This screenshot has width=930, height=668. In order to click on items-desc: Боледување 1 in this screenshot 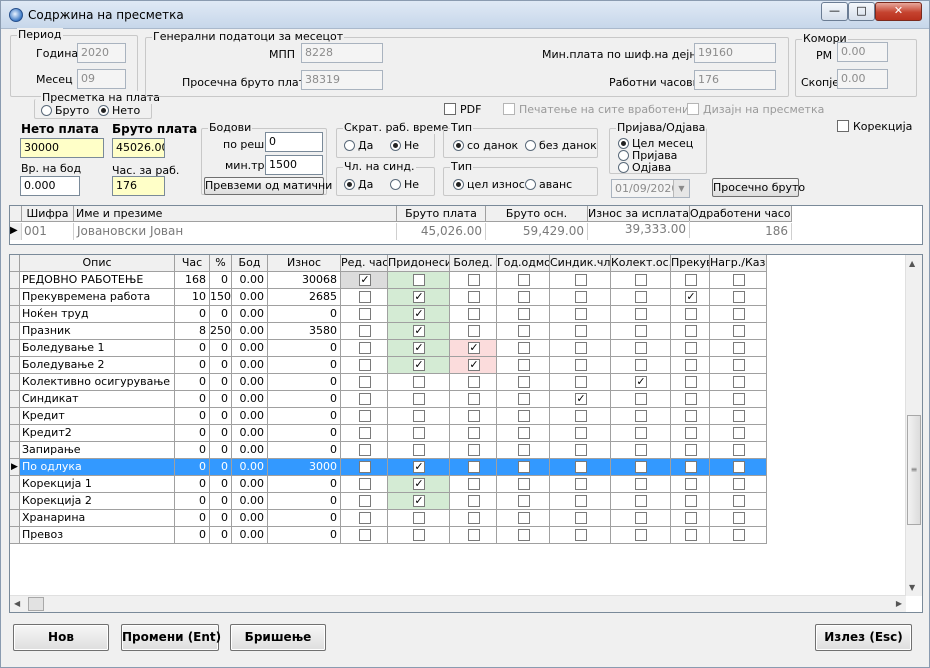, I will do `click(97, 348)`.